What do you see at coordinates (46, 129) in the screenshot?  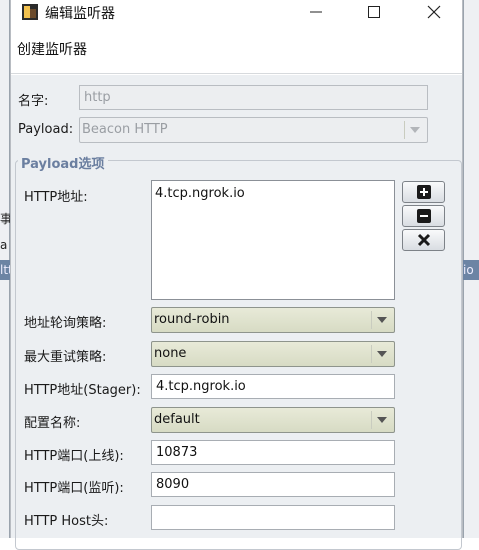 I see `payload-label: Payload:` at bounding box center [46, 129].